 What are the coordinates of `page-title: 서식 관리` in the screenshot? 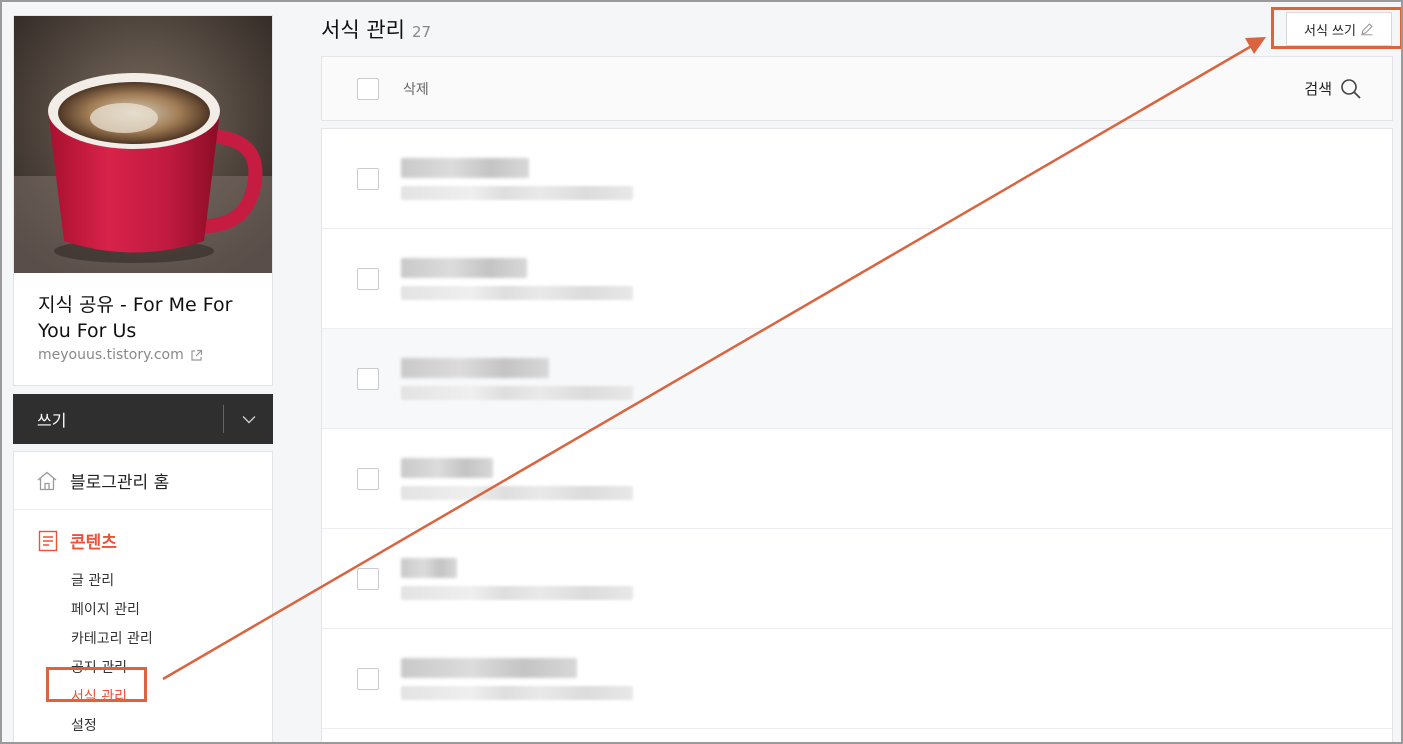 It's located at (363, 30).